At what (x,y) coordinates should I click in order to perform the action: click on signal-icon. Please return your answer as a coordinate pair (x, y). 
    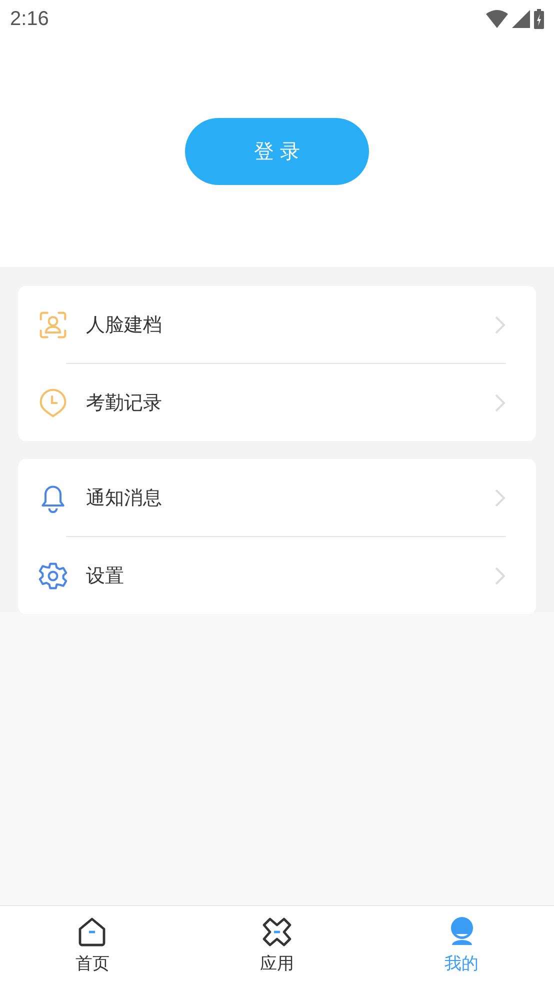
    Looking at the image, I should click on (521, 19).